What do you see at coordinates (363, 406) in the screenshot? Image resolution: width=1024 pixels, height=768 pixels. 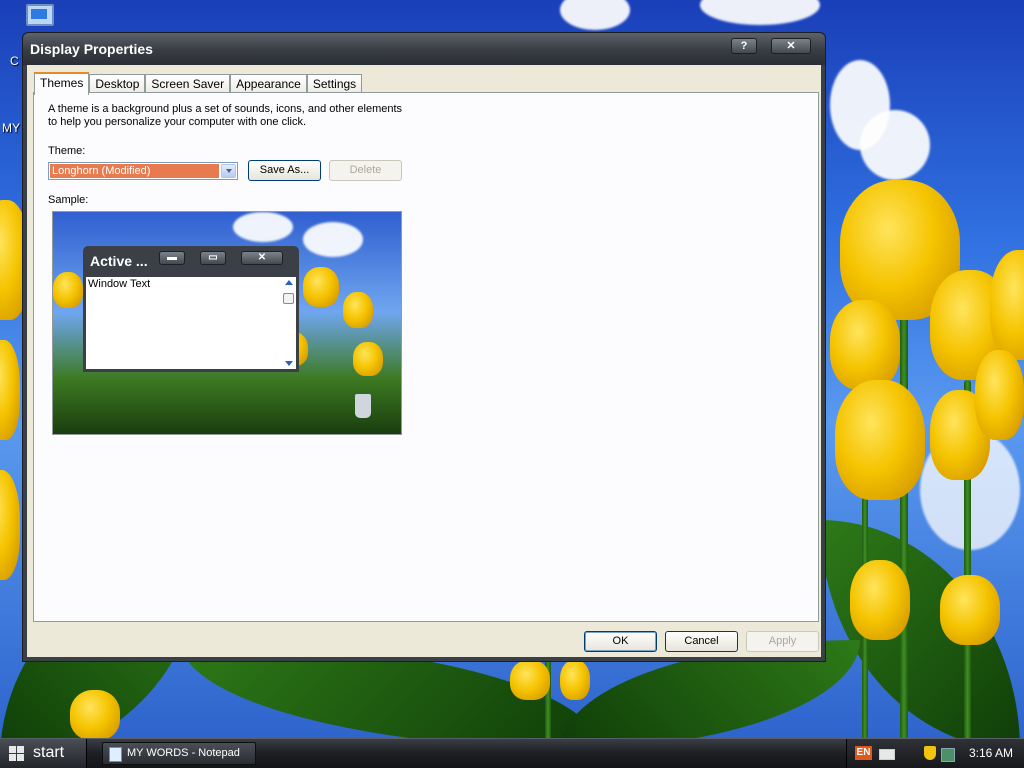 I see `recycle-bin-icon` at bounding box center [363, 406].